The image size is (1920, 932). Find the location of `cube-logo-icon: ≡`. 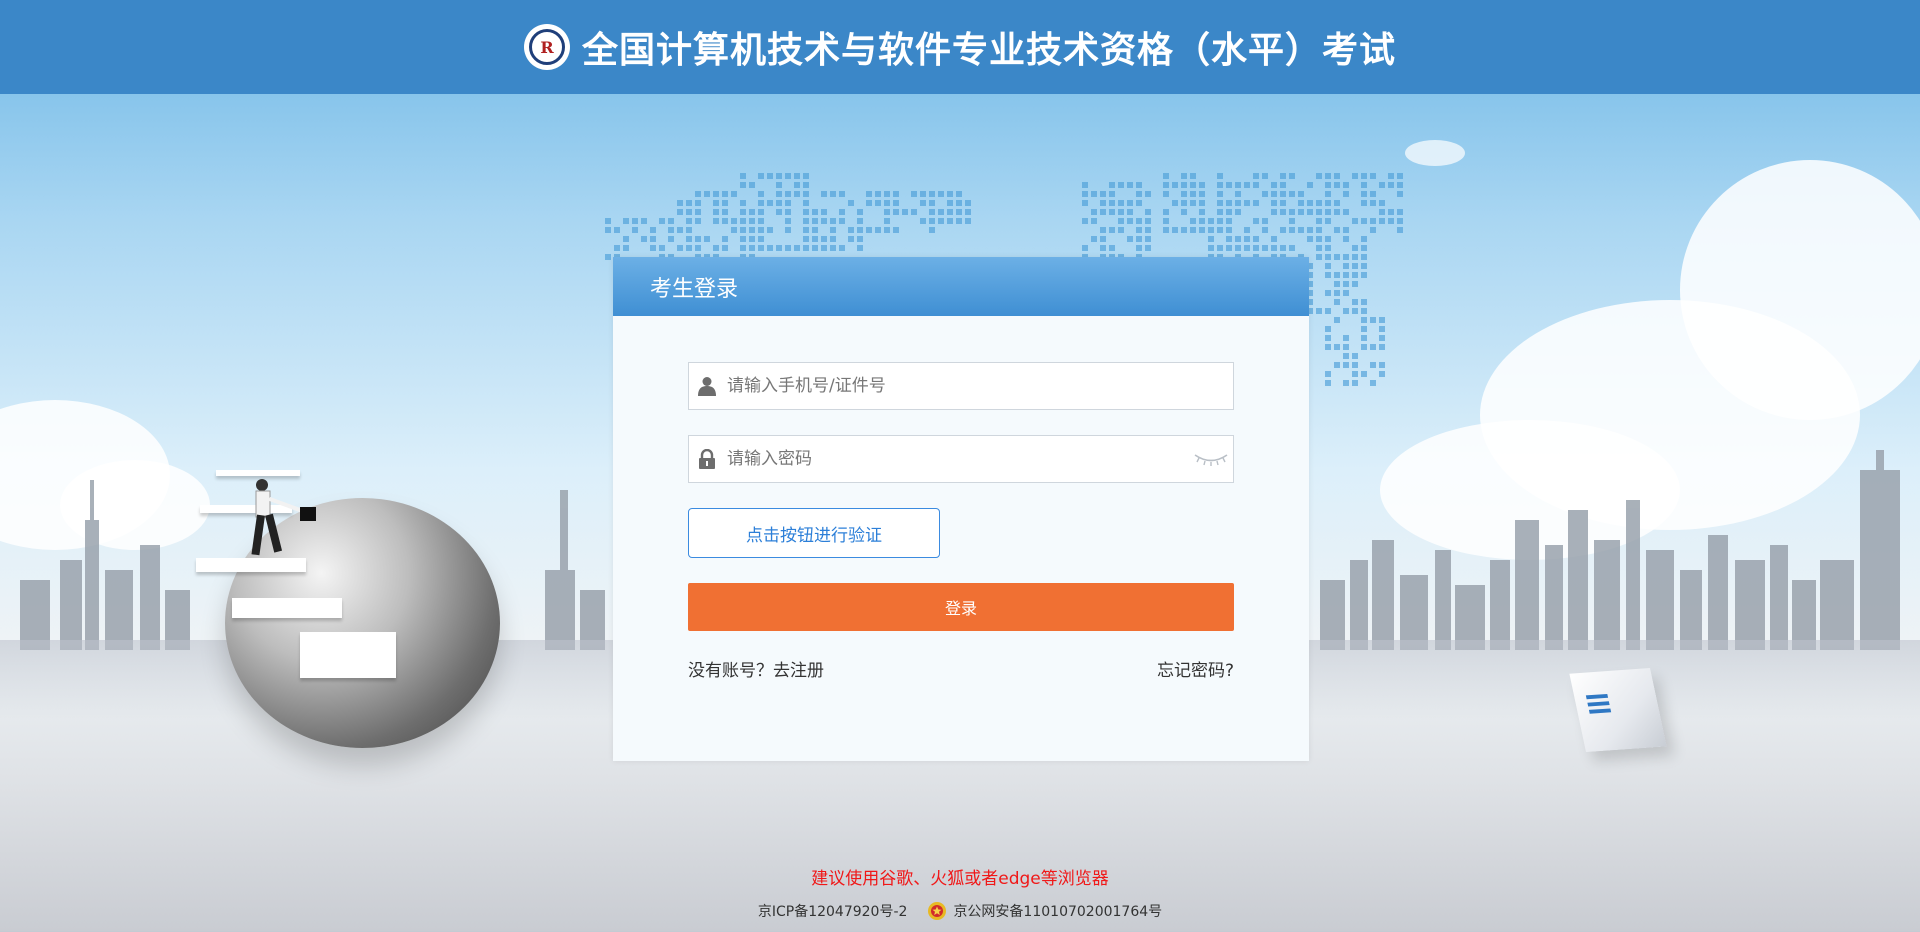

cube-logo-icon: ≡ is located at coordinates (1598, 703).